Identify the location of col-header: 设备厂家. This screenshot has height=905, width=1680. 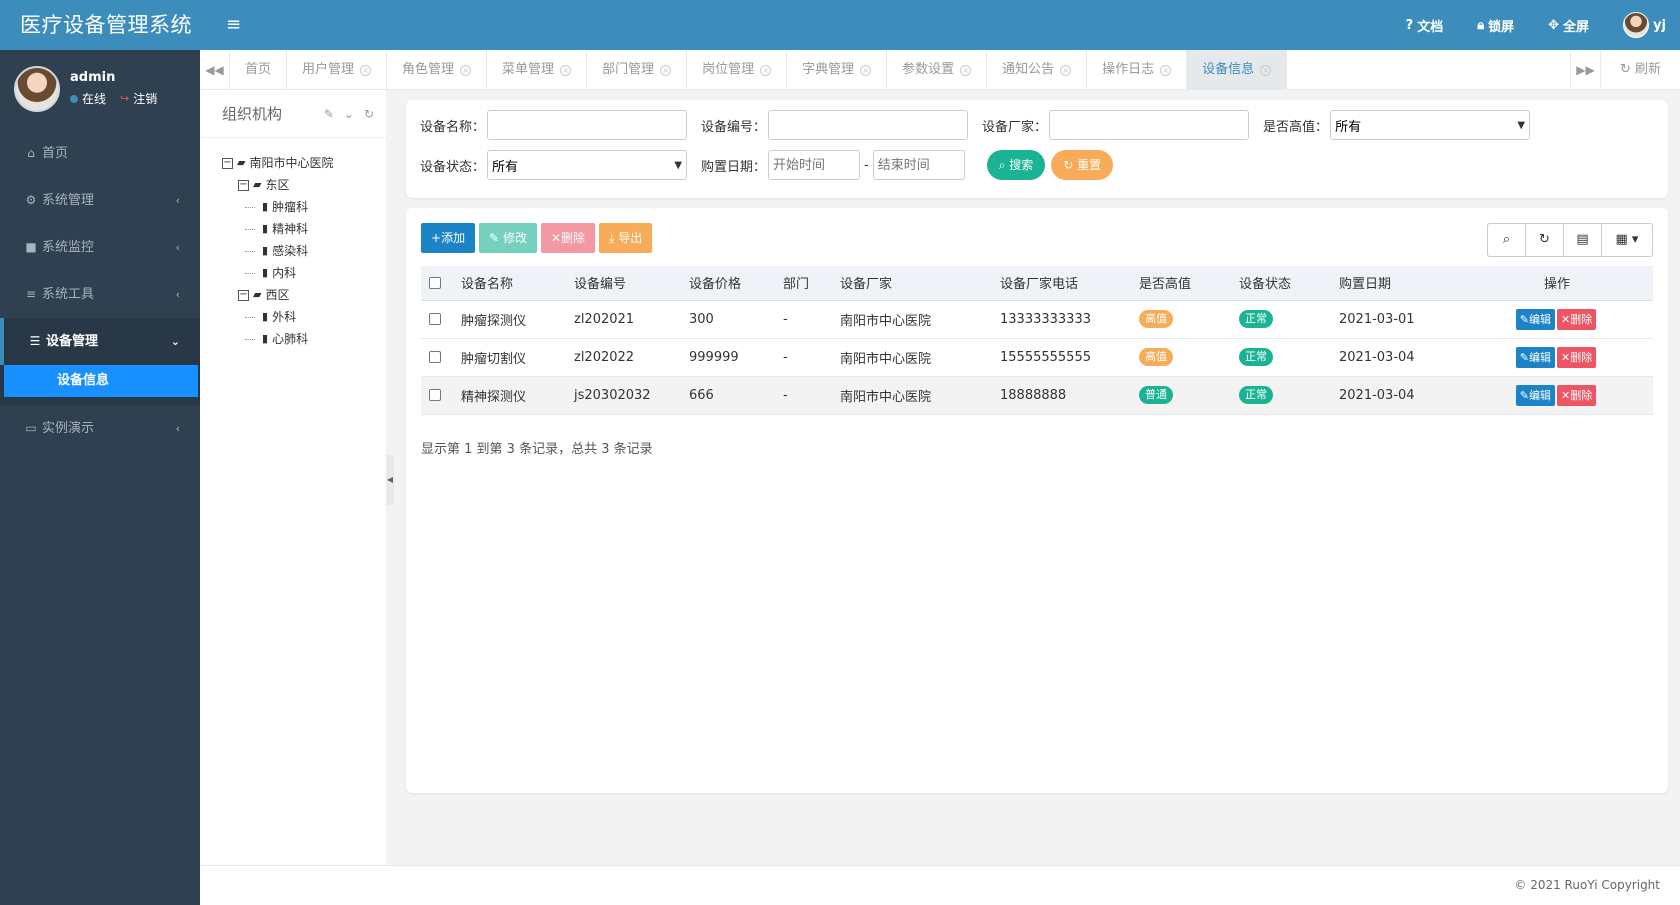
(912, 283).